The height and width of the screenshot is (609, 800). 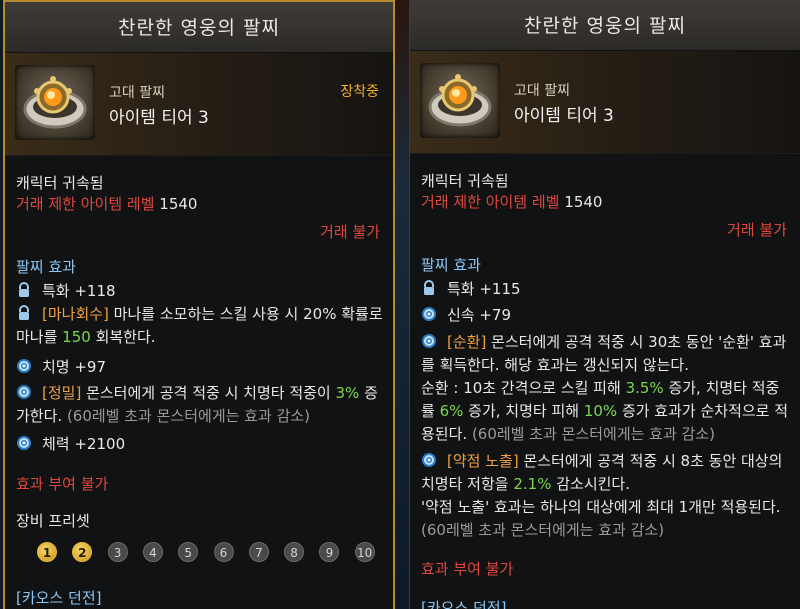 What do you see at coordinates (76, 337) in the screenshot?
I see `effect-value: 150` at bounding box center [76, 337].